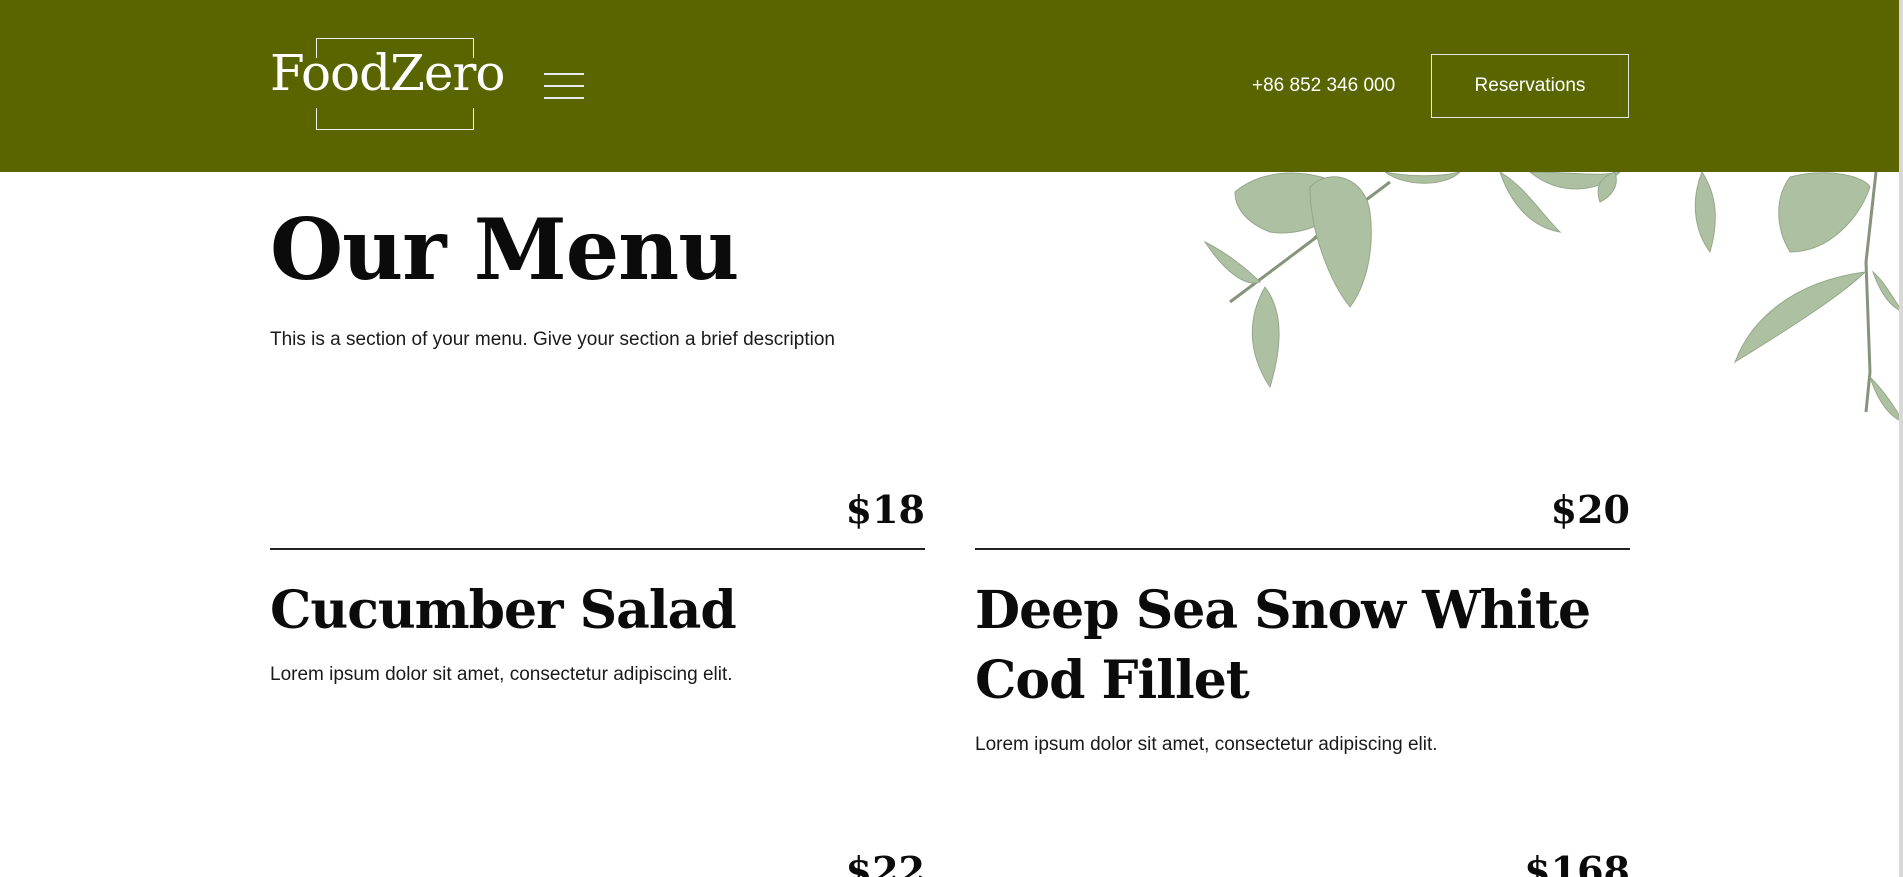 The width and height of the screenshot is (1903, 877). What do you see at coordinates (1901, 438) in the screenshot?
I see `scrollbar` at bounding box center [1901, 438].